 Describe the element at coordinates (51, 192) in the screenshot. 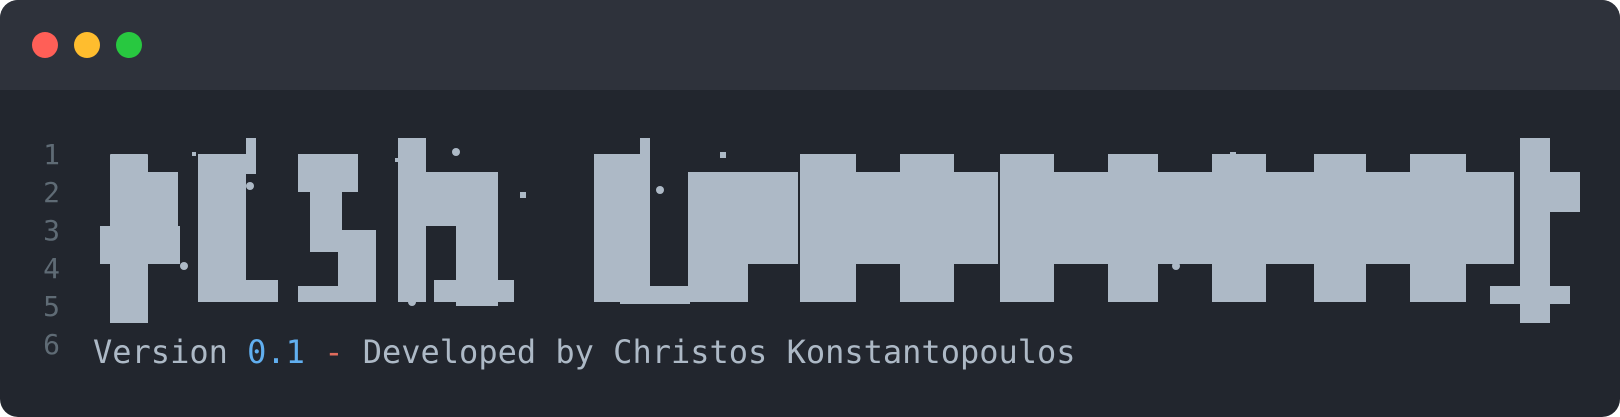

I see `line-number: 2` at that location.